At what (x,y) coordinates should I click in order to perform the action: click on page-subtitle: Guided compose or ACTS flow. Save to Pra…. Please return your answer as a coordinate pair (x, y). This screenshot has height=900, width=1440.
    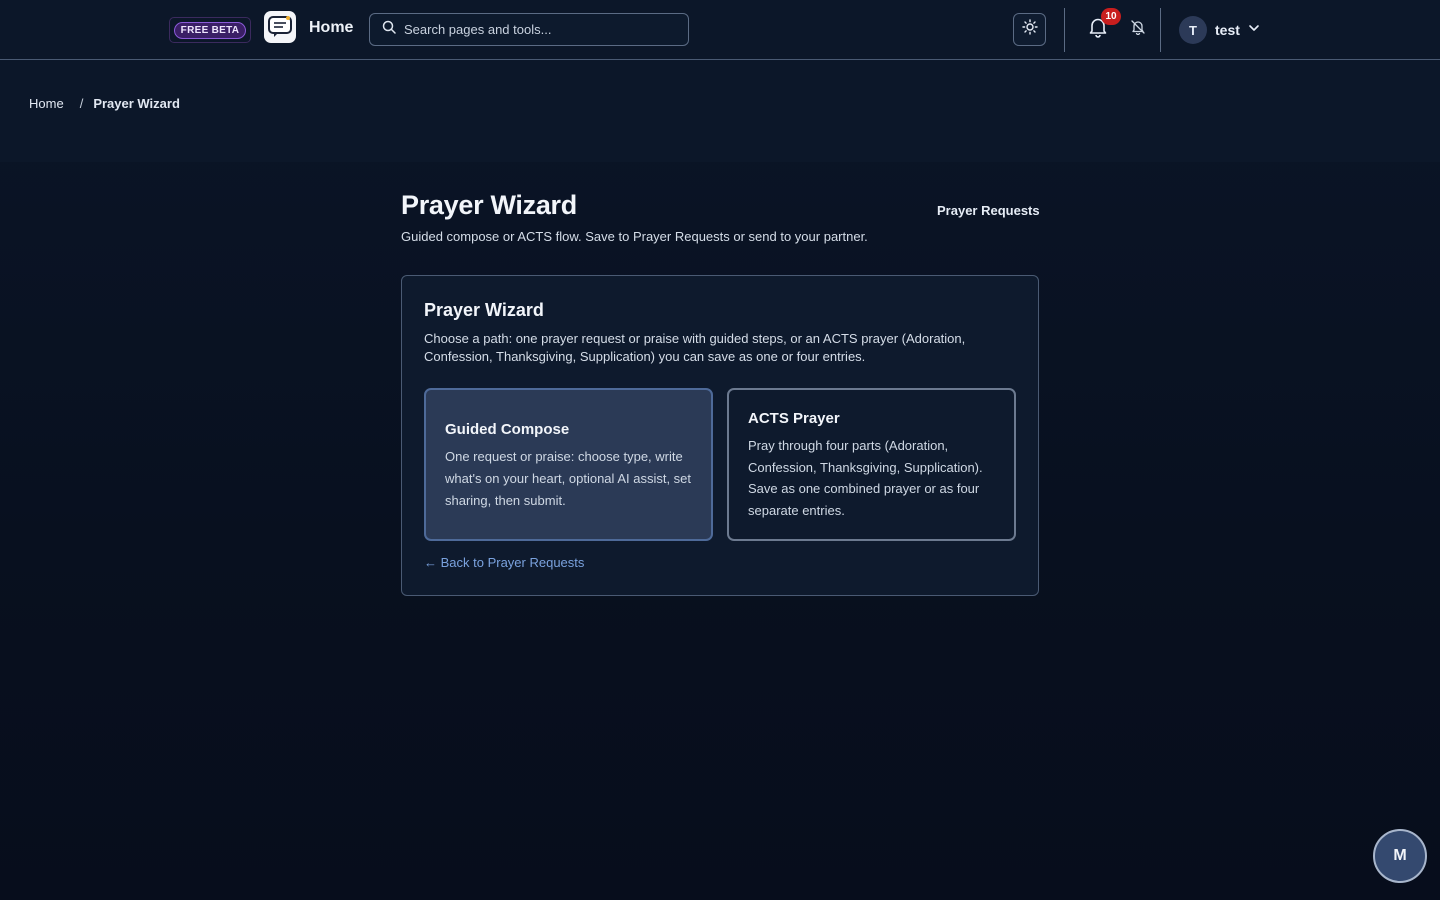
    Looking at the image, I should click on (634, 236).